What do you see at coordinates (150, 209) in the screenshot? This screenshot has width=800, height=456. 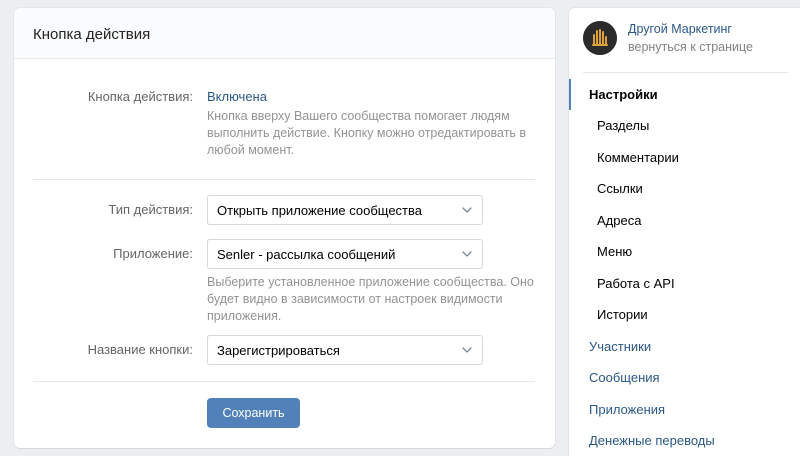 I see `action-type-label: Тип действия:` at bounding box center [150, 209].